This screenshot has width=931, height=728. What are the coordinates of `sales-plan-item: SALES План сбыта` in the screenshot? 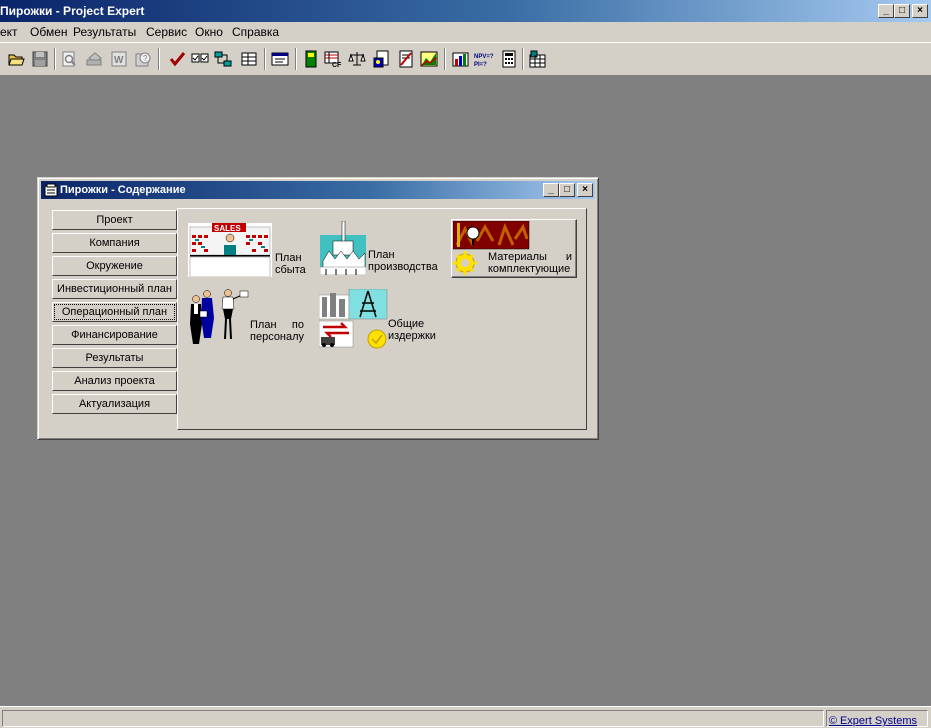 It's located at (252, 251).